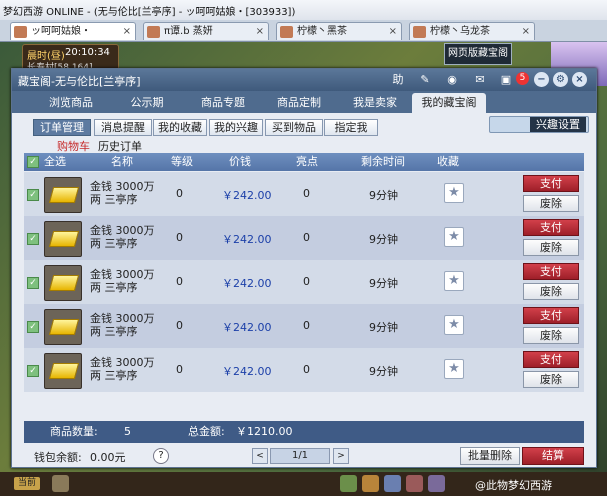 The width and height of the screenshot is (607, 496). Describe the element at coordinates (33, 162) in the screenshot. I see `select-all-checkbox: ✓` at that location.